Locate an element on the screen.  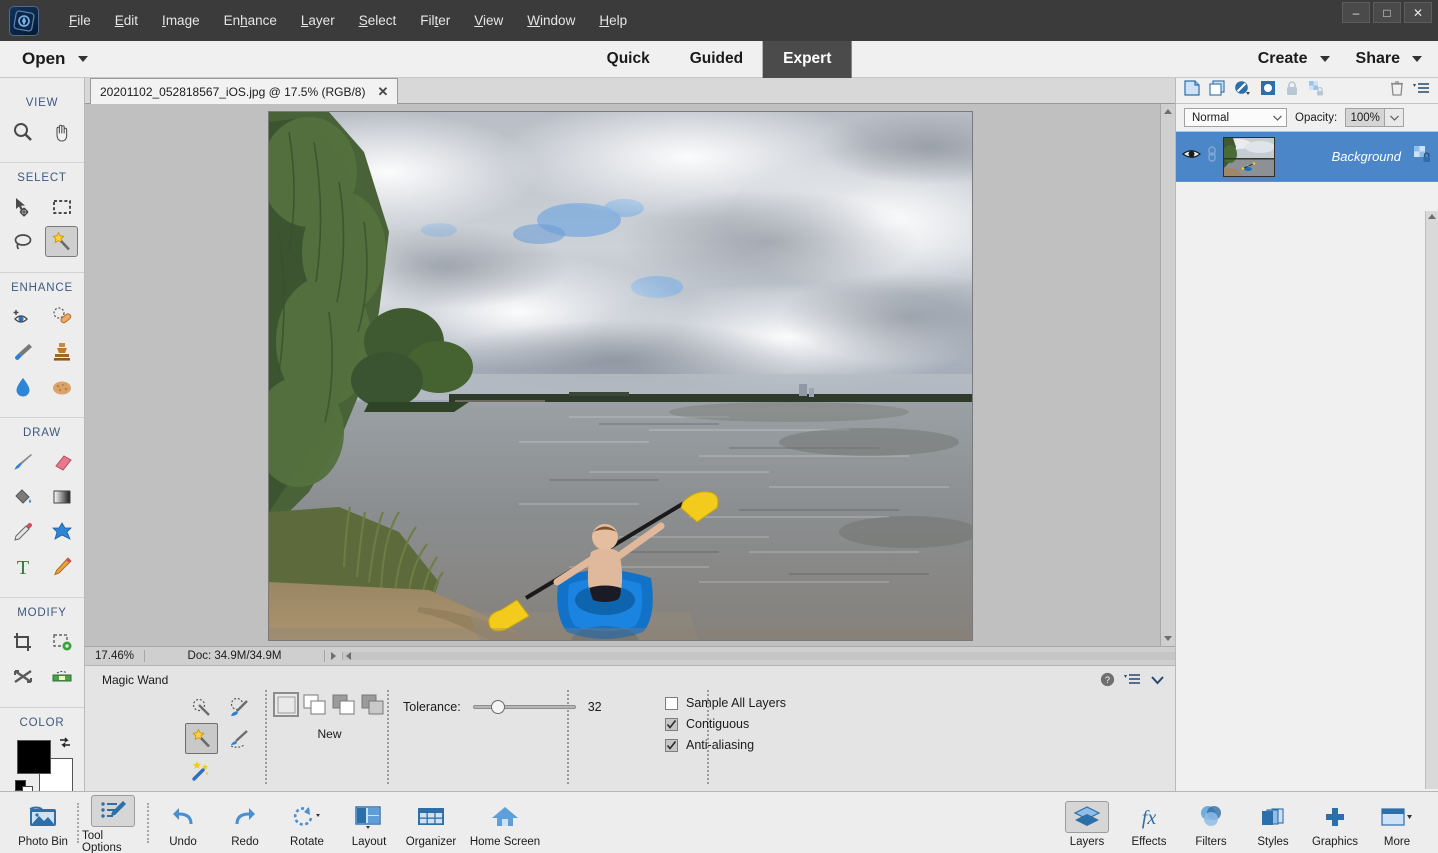
lock-transparency-icon is located at coordinates (1316, 90).